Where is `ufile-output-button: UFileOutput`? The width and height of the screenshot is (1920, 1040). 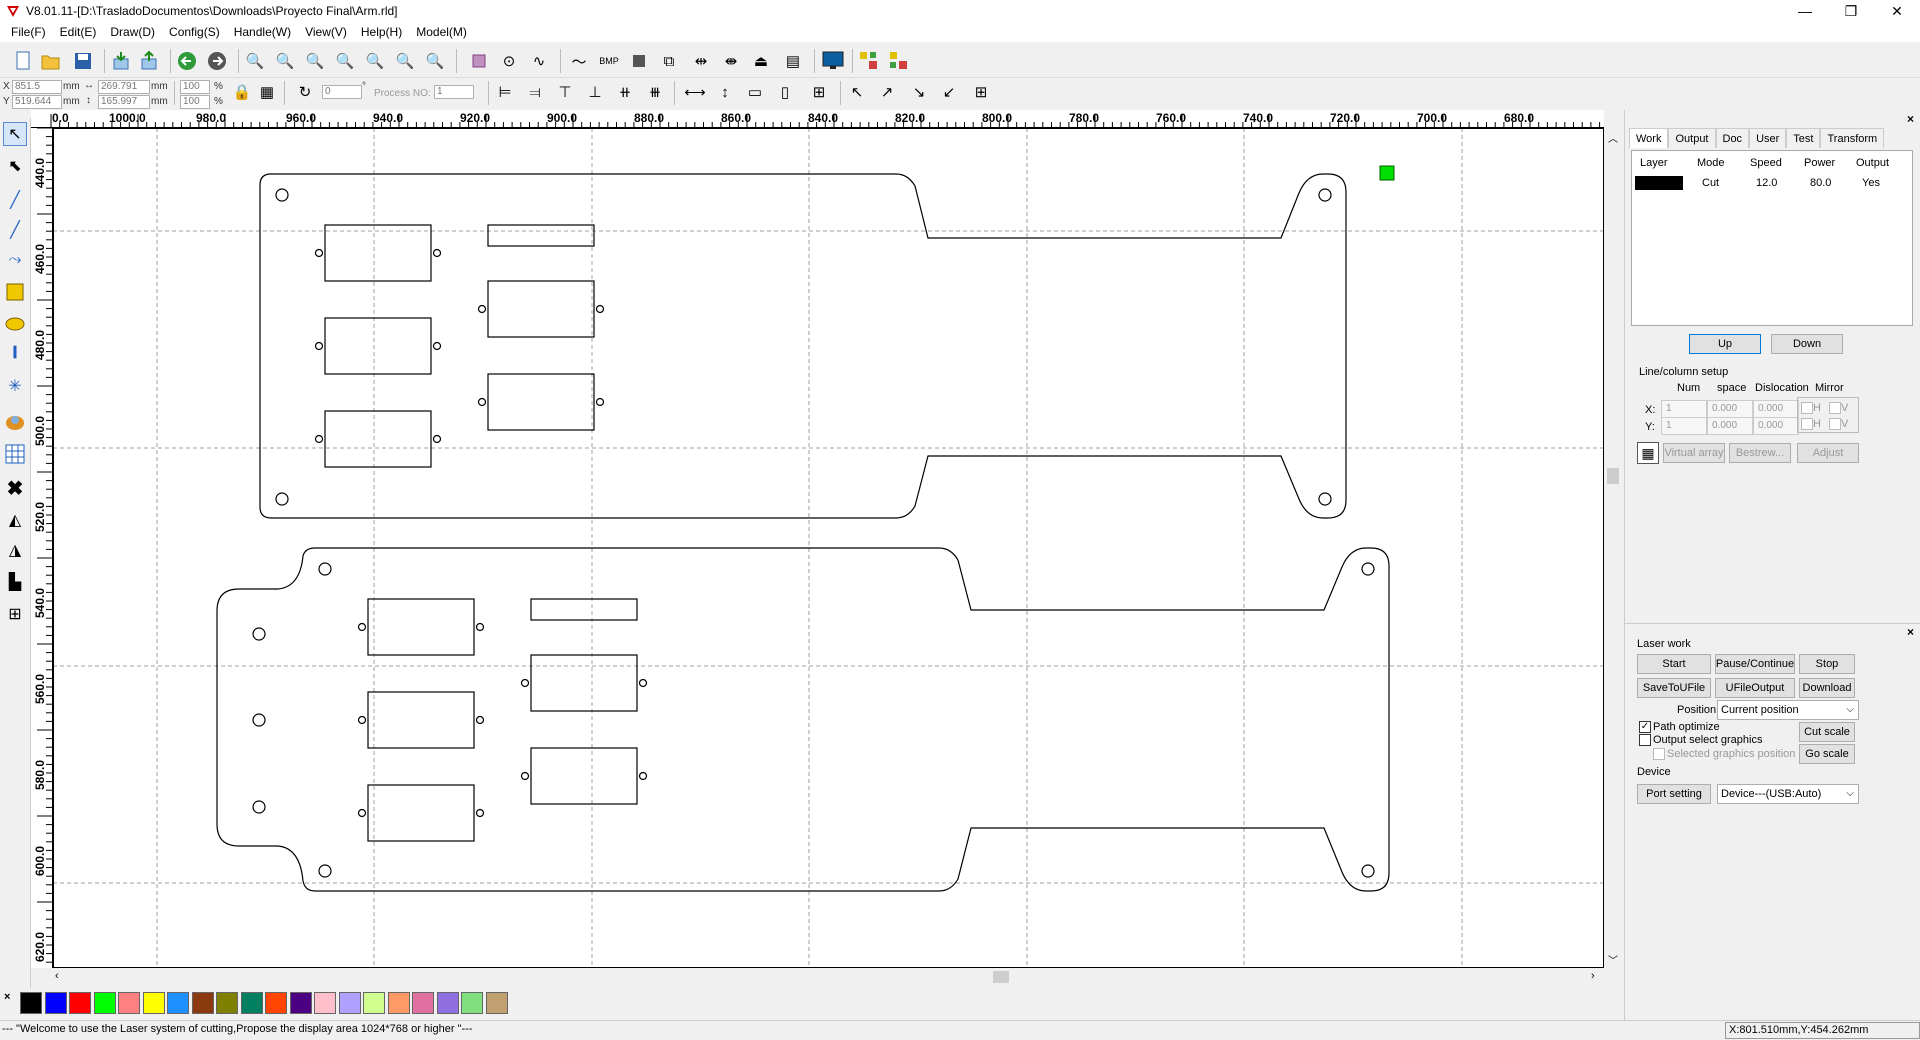 ufile-output-button: UFileOutput is located at coordinates (1755, 688).